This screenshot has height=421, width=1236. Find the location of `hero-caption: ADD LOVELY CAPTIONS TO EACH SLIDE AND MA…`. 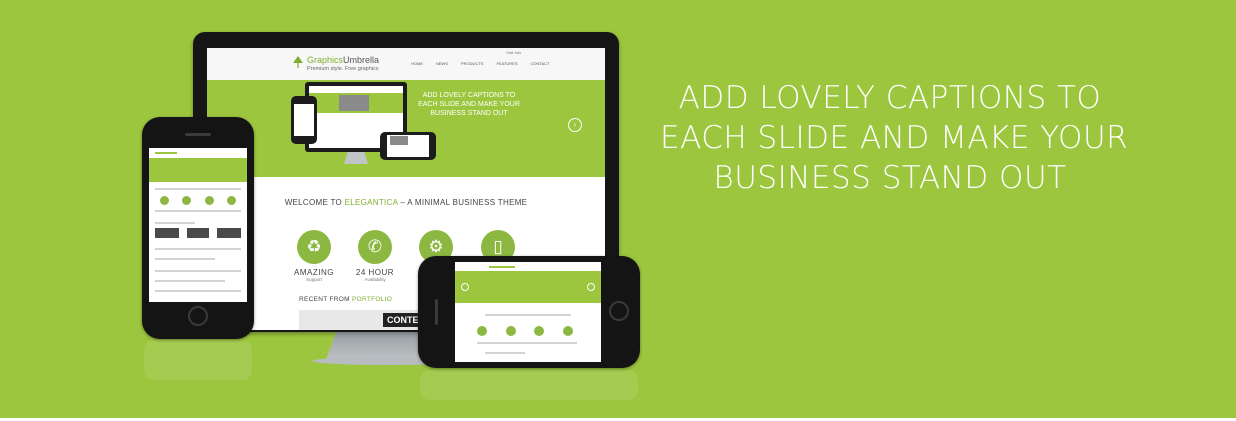

hero-caption: ADD LOVELY CAPTIONS TO EACH SLIDE AND MA… is located at coordinates (469, 104).